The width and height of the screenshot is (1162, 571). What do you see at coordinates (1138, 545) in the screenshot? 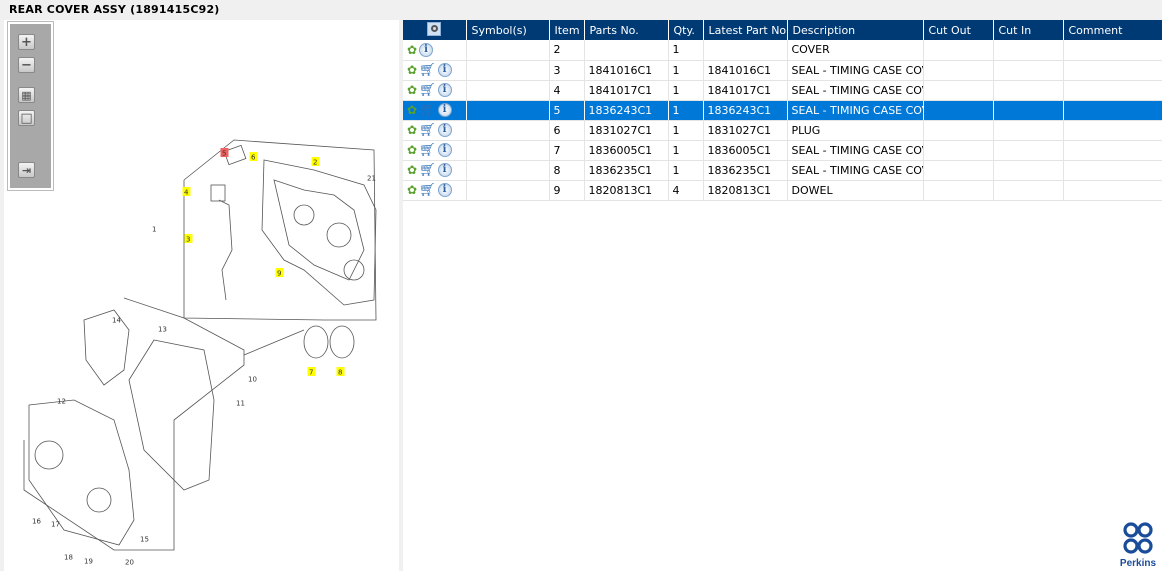
I see `perkins-logo: Perkins` at bounding box center [1138, 545].